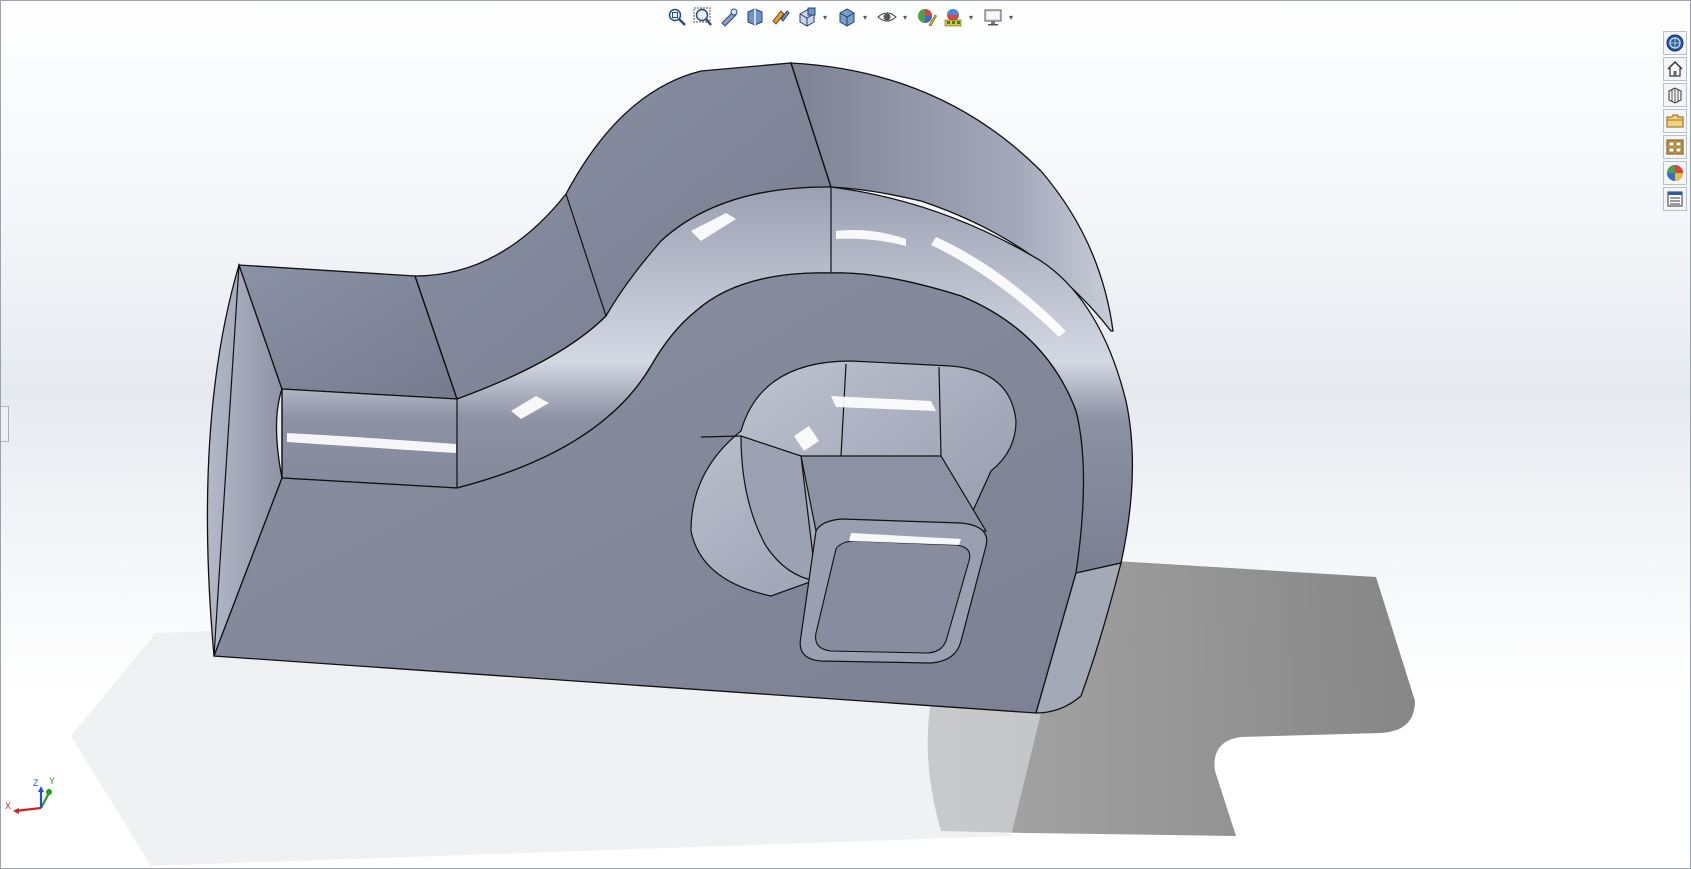  What do you see at coordinates (893, 597) in the screenshot?
I see `boss-end-inner` at bounding box center [893, 597].